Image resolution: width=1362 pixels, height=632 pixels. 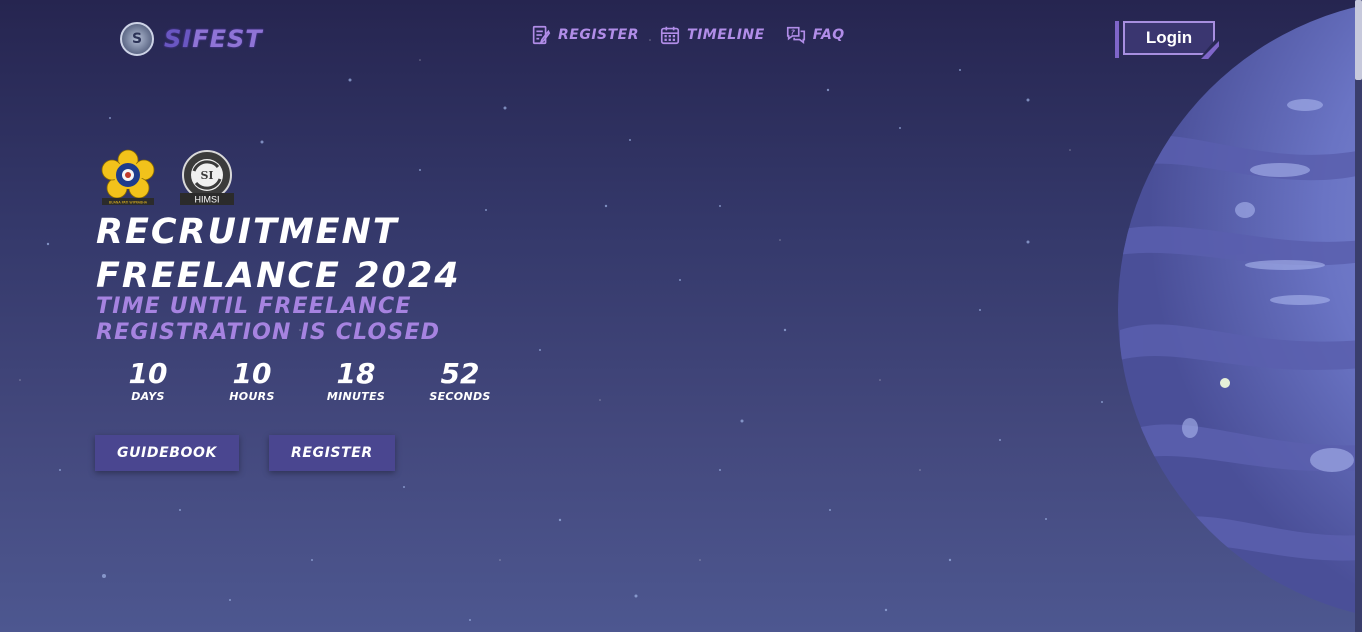 I want to click on himsi-logo-caption: HIMSI, so click(x=206, y=200).